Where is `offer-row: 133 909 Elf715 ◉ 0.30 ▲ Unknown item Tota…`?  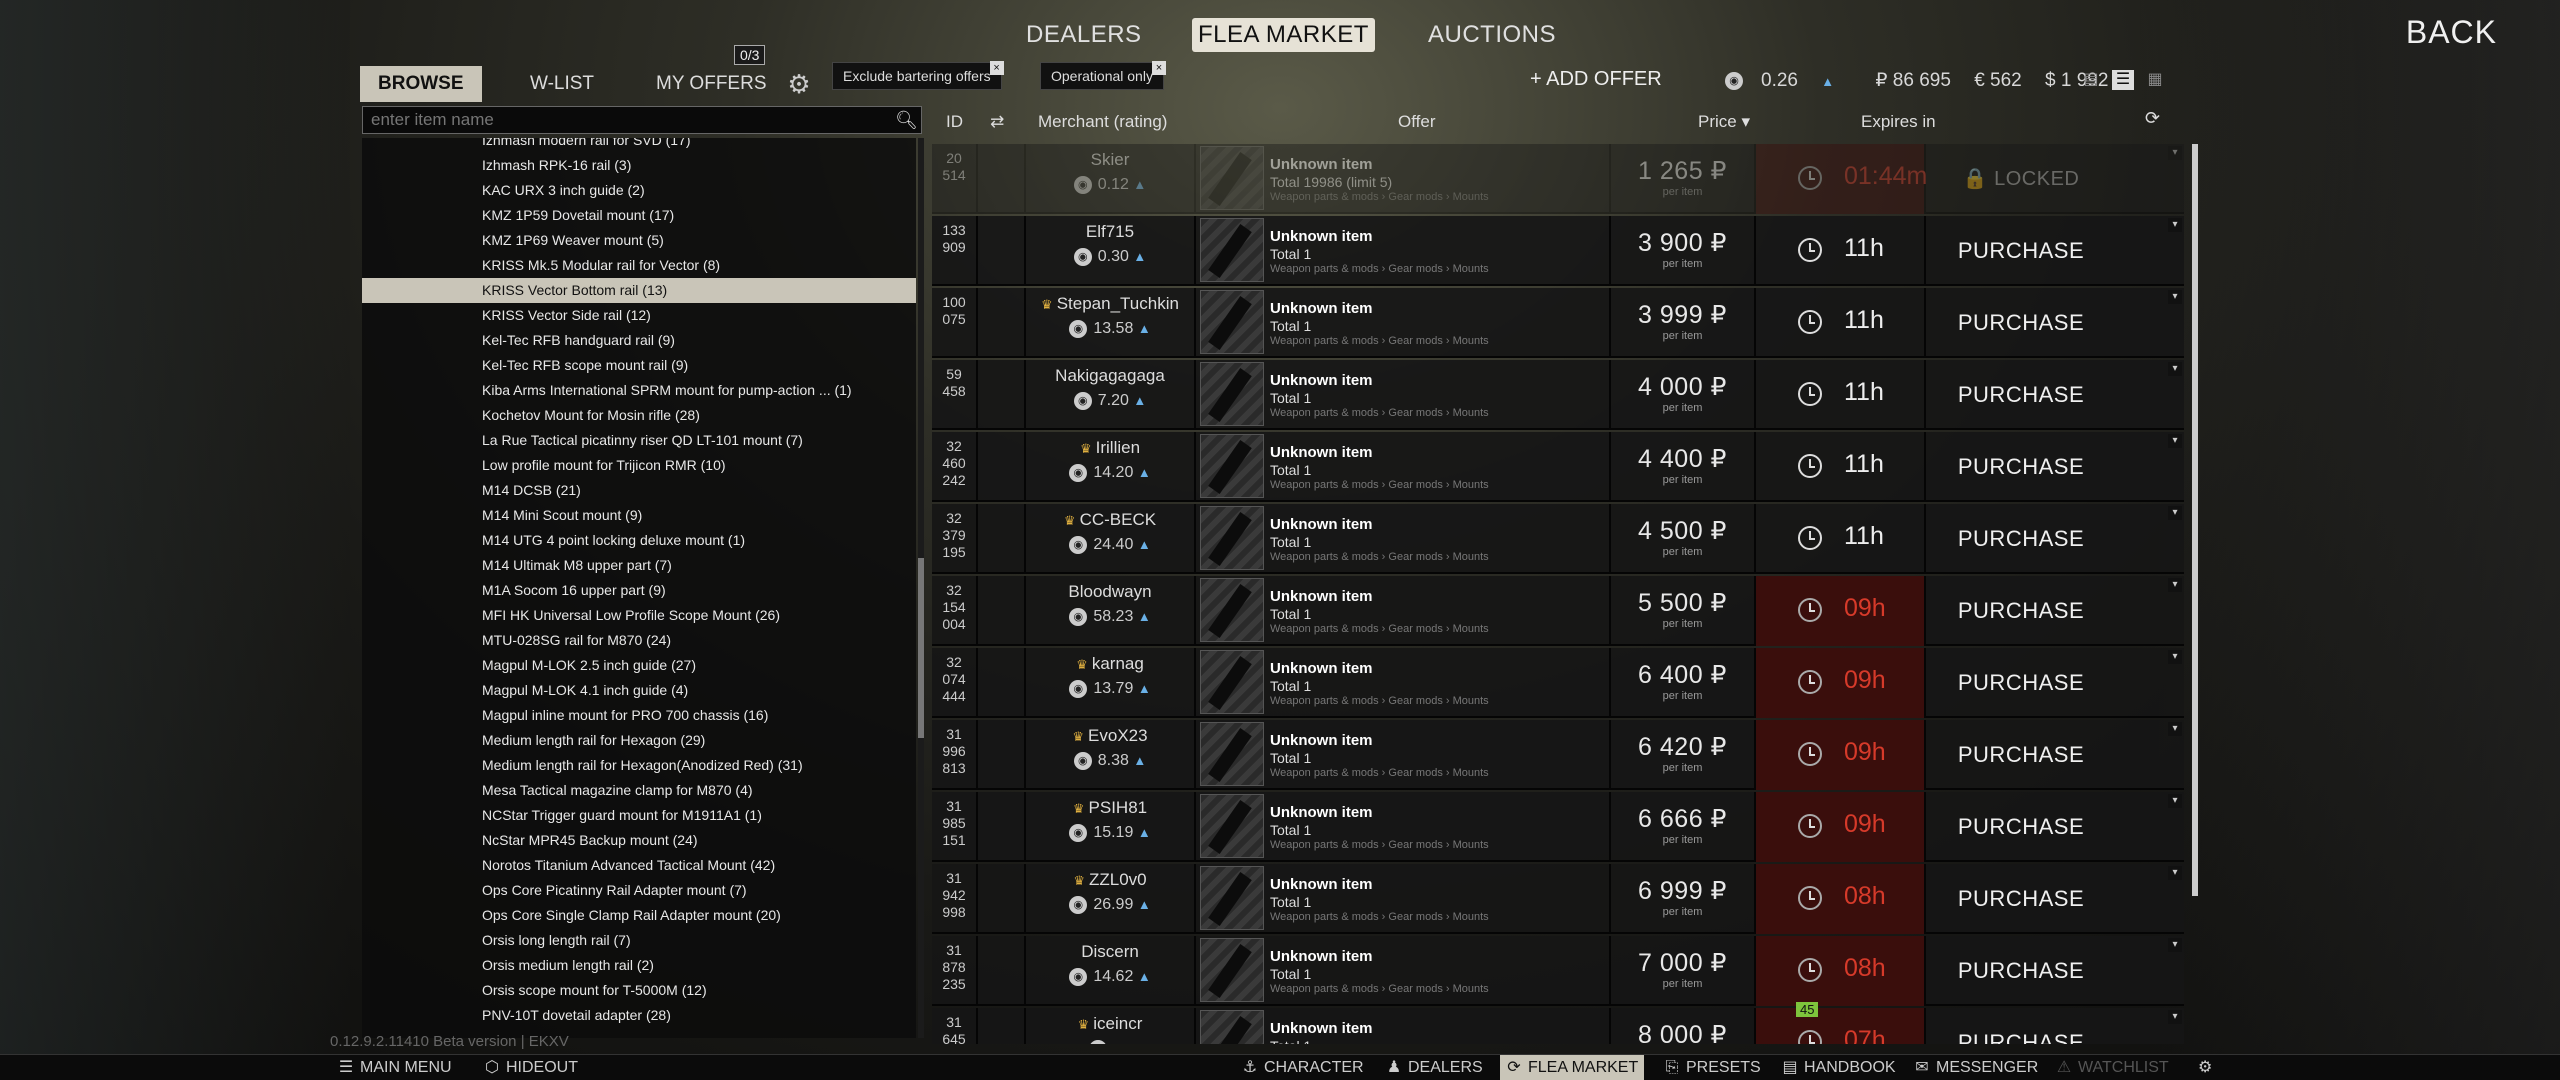 offer-row: 133 909 Elf715 ◉ 0.30 ▲ Unknown item Tota… is located at coordinates (1558, 251).